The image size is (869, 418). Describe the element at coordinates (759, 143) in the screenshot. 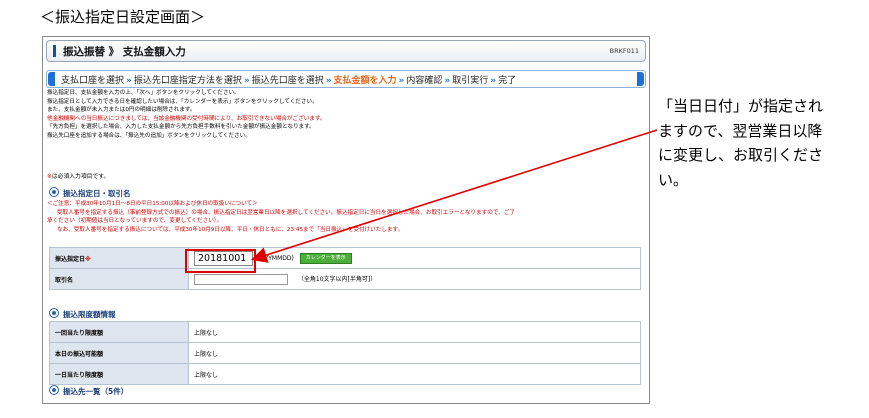

I see `callout-text: 「当日日付」が指定され ますので、翌営業日以降 に変更し、お取引くださ い。` at that location.